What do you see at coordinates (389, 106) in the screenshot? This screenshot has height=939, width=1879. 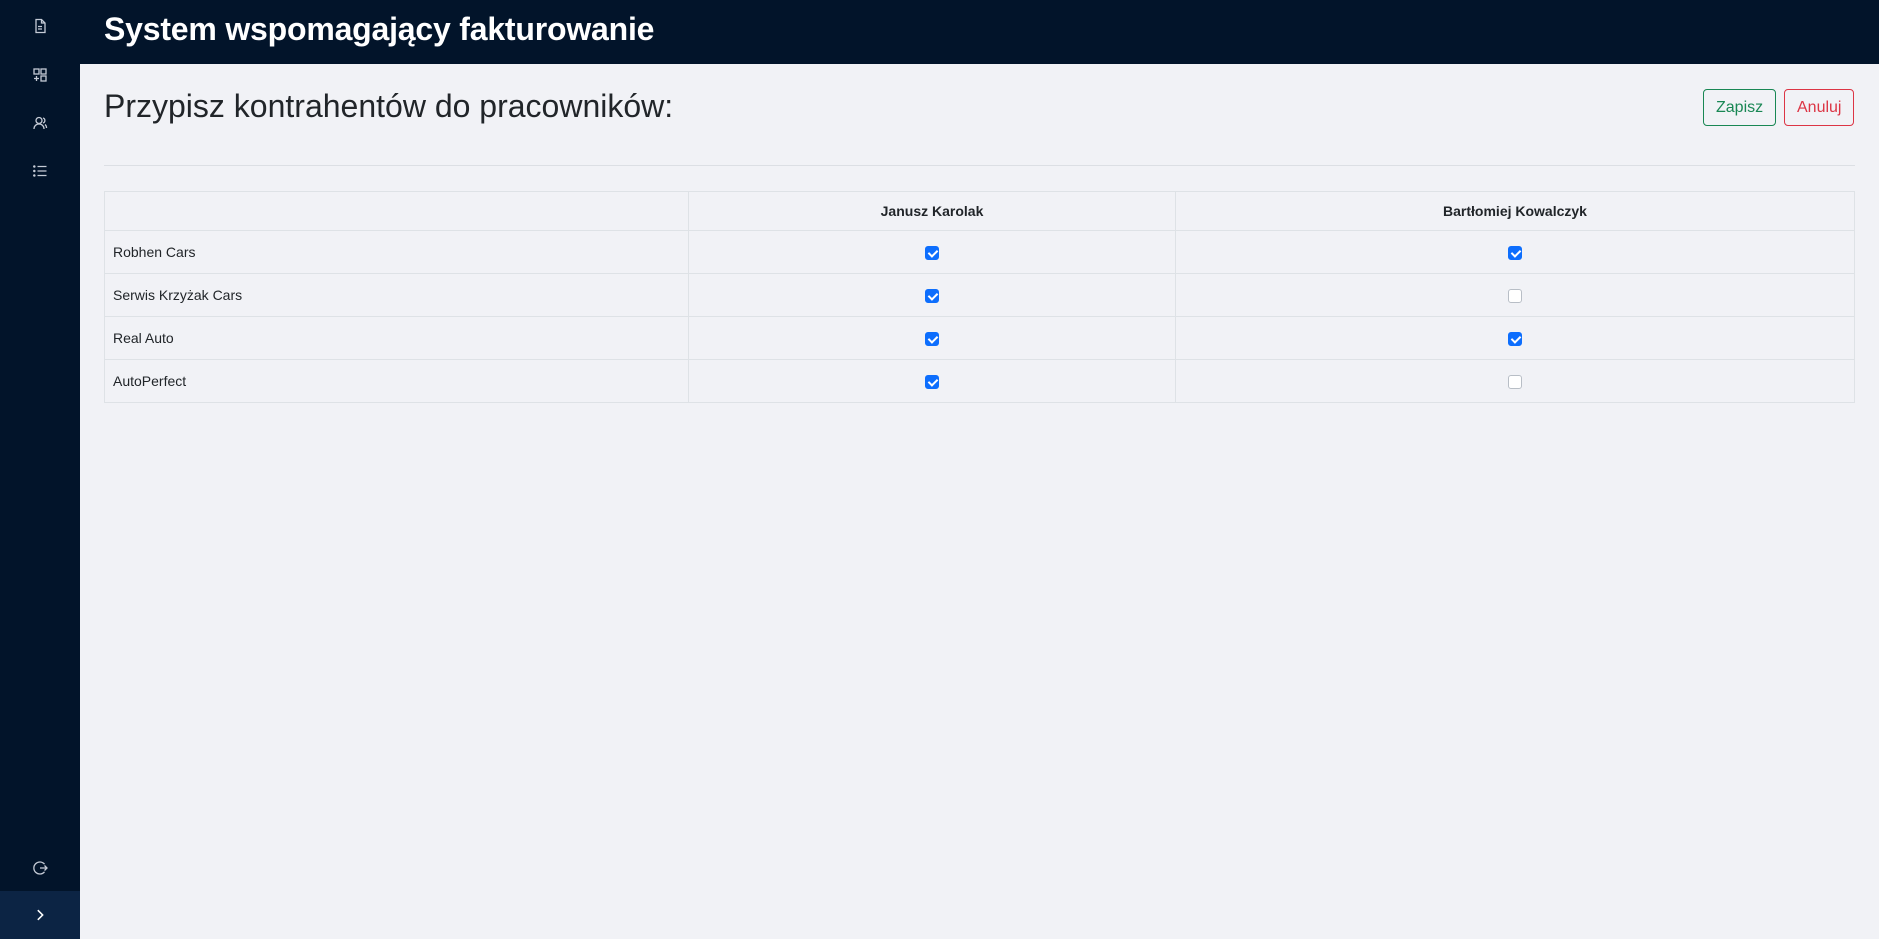 I see `page-title: Przypisz kontrahentów do pracowników:` at bounding box center [389, 106].